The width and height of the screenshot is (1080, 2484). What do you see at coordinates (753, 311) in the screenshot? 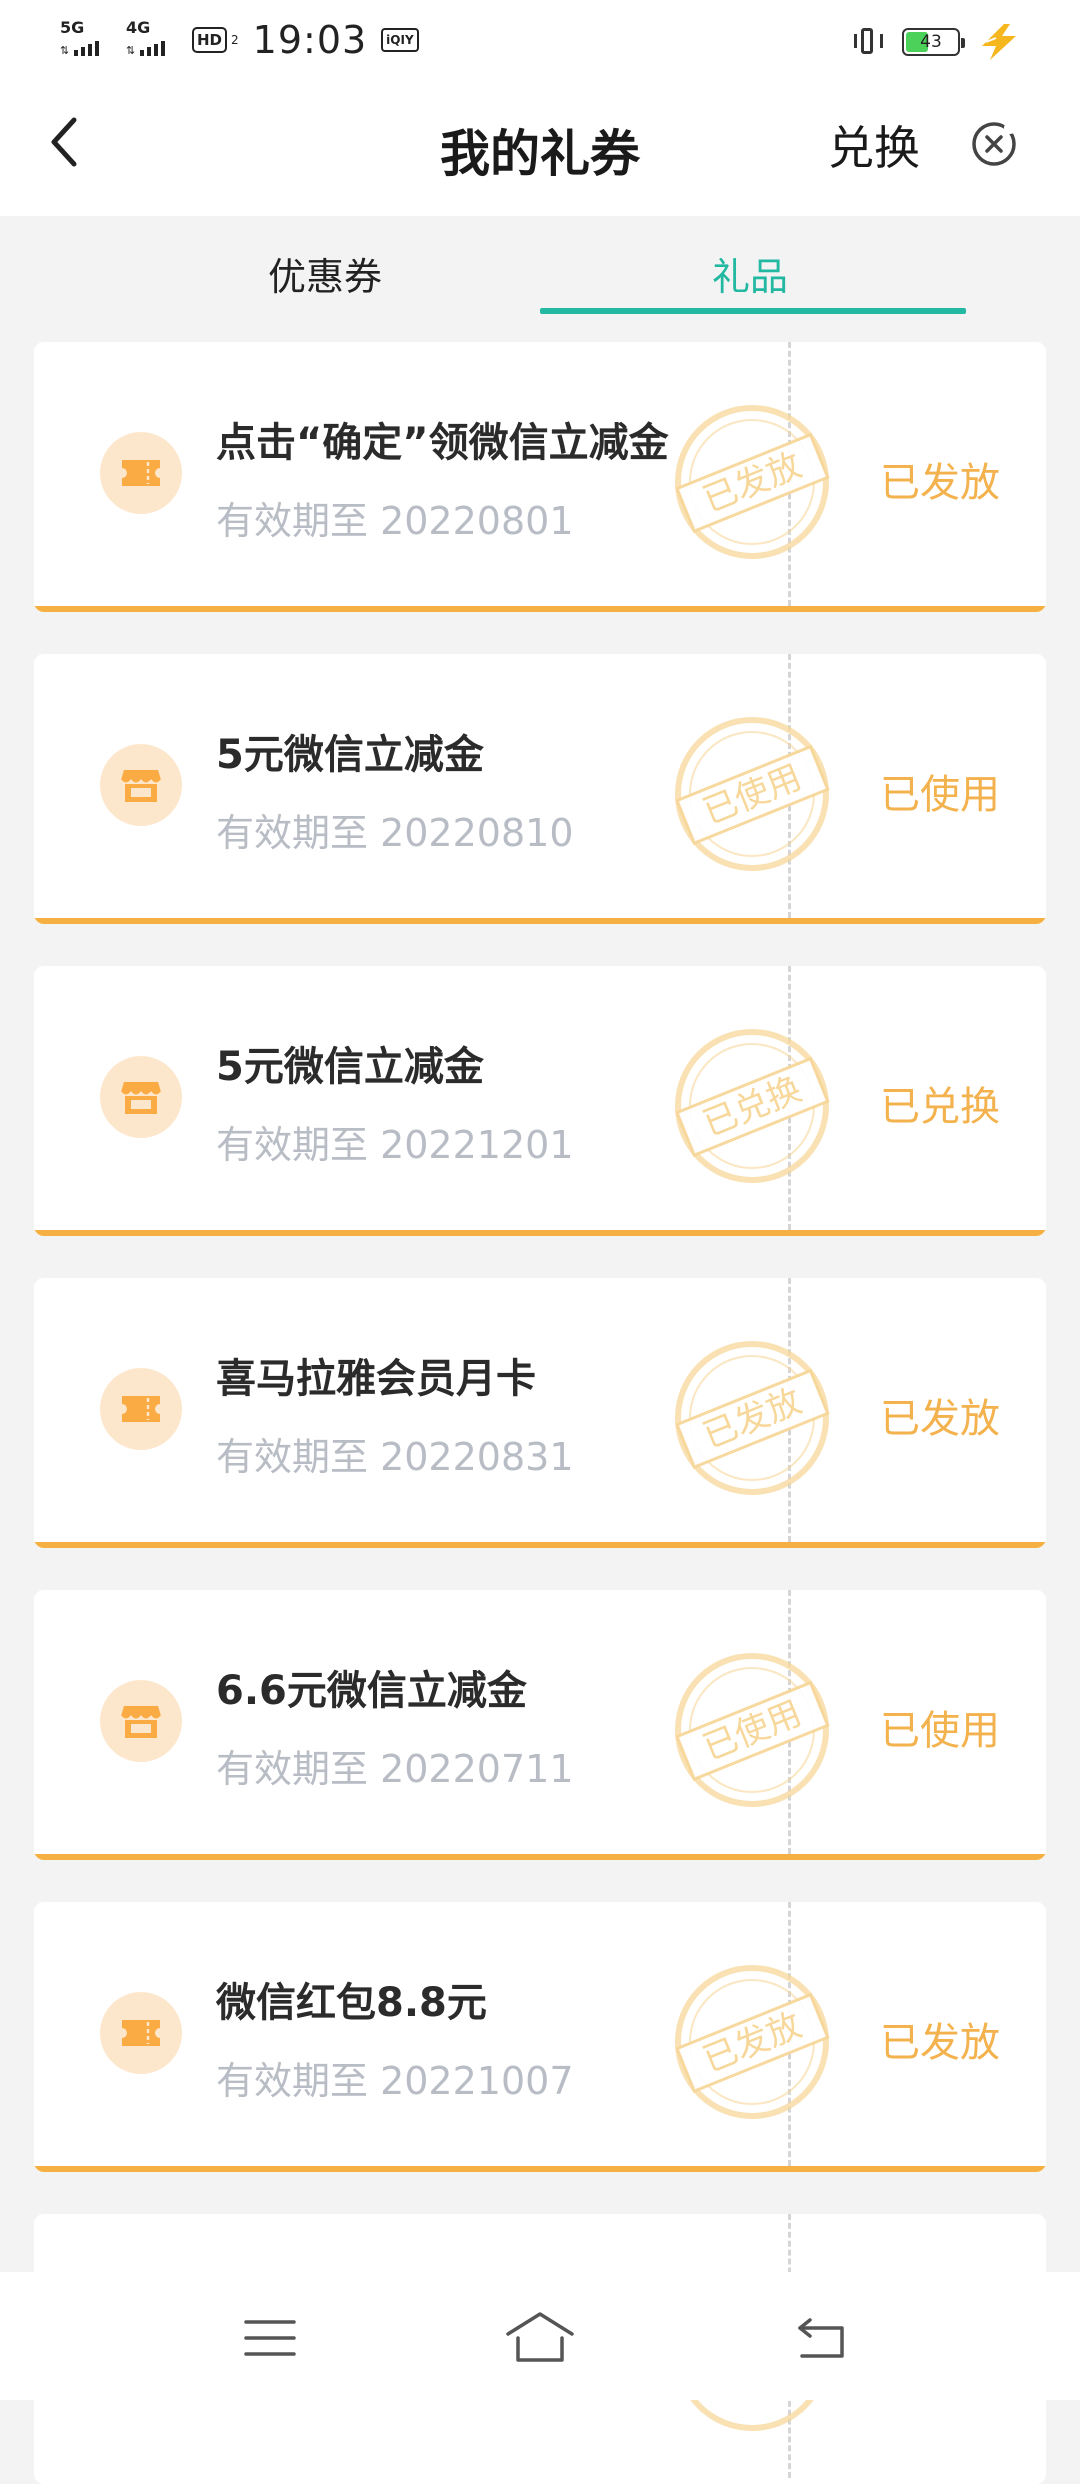
I see `active-tab-indicator` at bounding box center [753, 311].